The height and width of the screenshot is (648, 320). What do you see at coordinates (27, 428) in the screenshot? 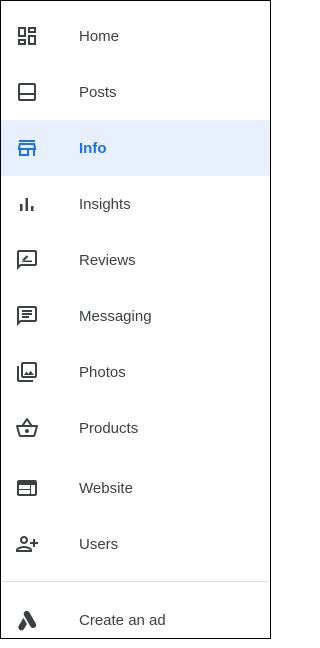
I see `basket-icon` at bounding box center [27, 428].